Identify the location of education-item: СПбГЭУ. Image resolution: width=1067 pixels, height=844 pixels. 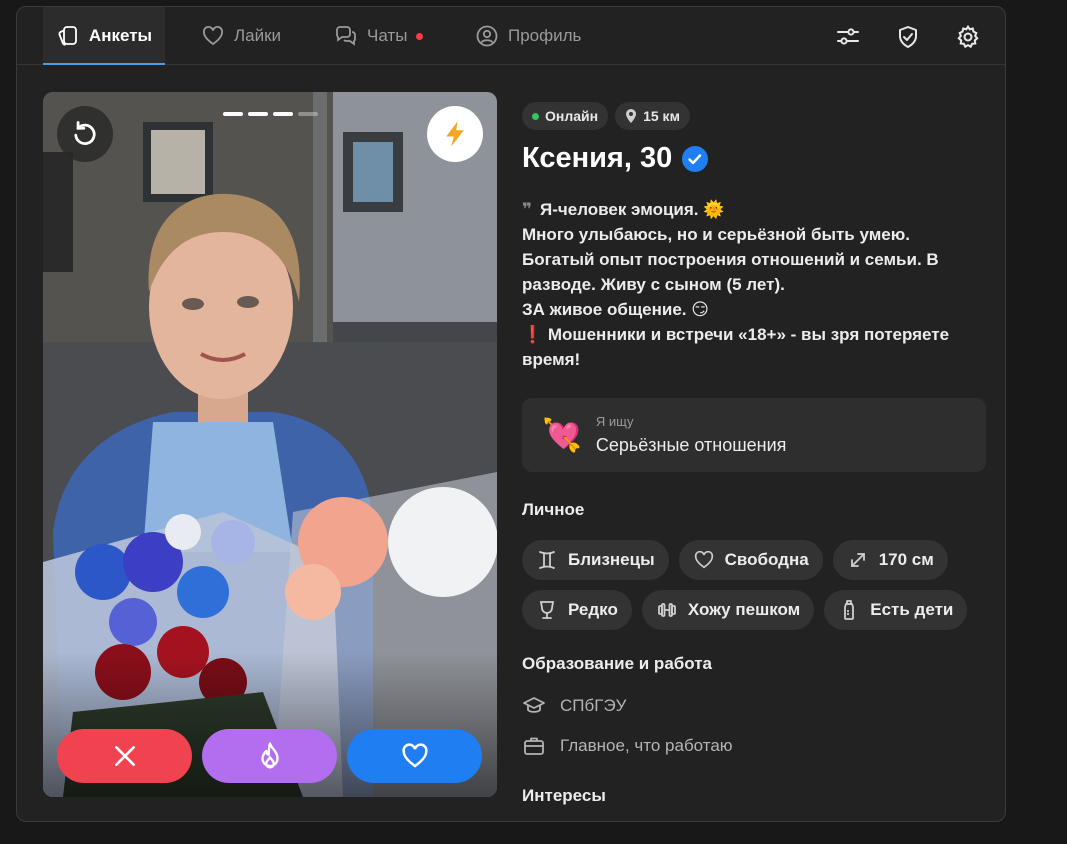
(754, 706).